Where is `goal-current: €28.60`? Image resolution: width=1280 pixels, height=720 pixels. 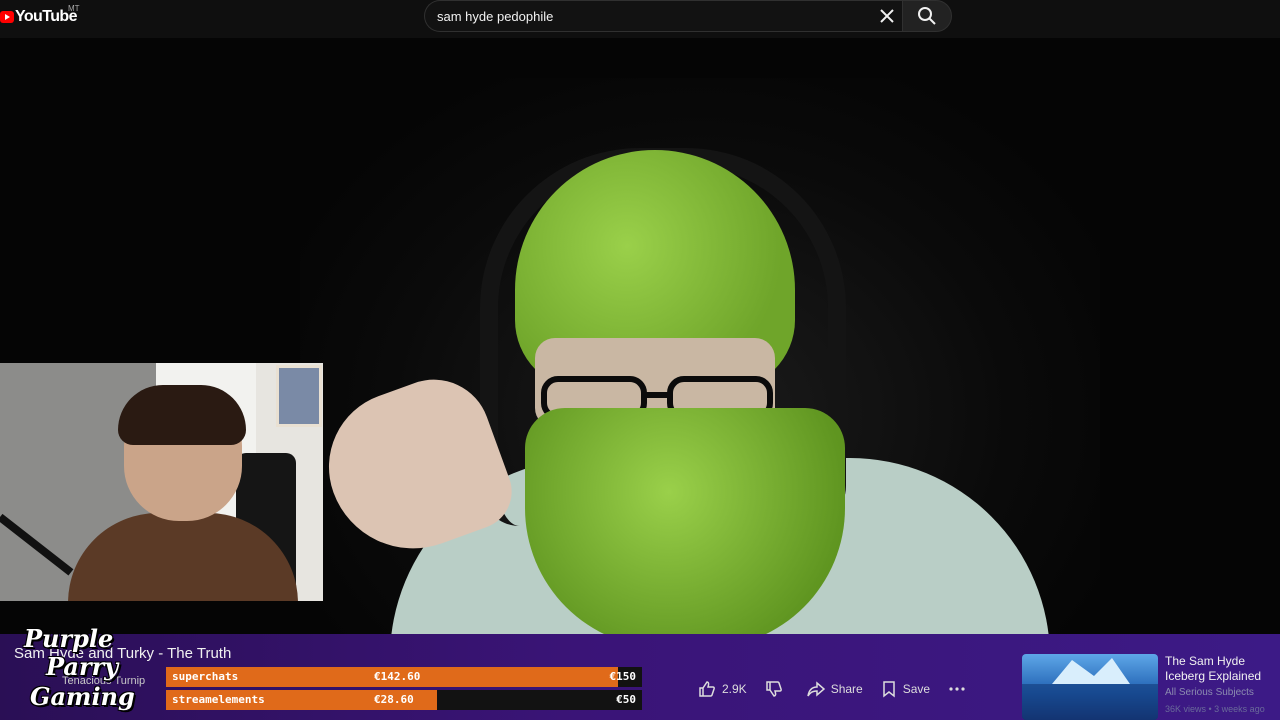
goal-current: €28.60 is located at coordinates (394, 699).